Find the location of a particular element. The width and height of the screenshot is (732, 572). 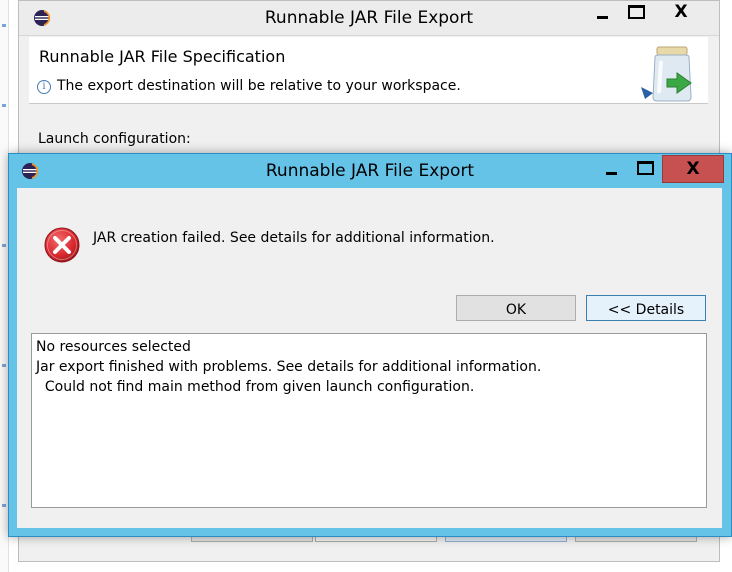

wizard-titlebar: Runnable JAR File Export X is located at coordinates (369, 18).